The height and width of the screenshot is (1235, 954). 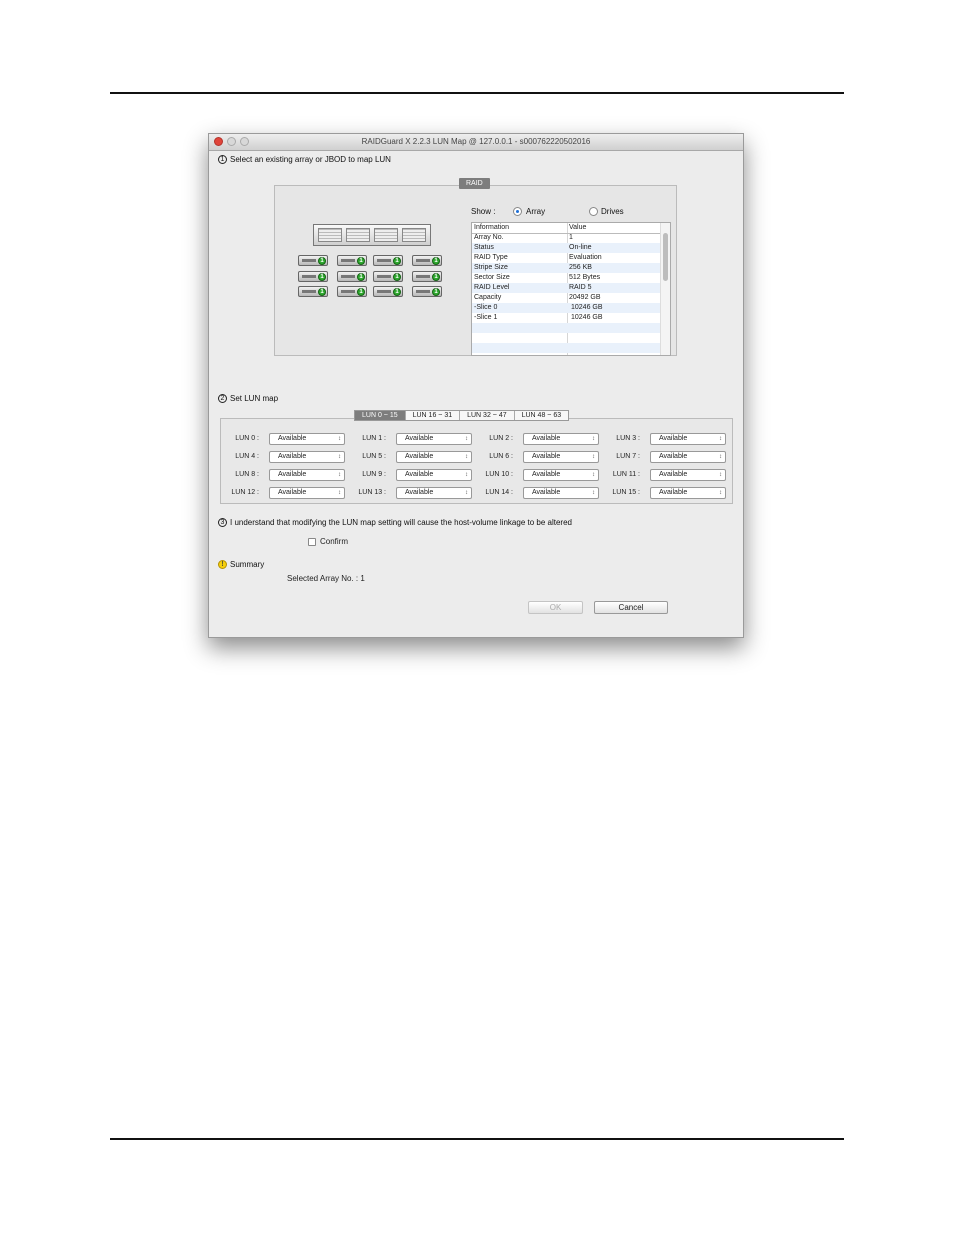 What do you see at coordinates (487, 415) in the screenshot?
I see `lun-tab-2: LUN 32 ~ 47` at bounding box center [487, 415].